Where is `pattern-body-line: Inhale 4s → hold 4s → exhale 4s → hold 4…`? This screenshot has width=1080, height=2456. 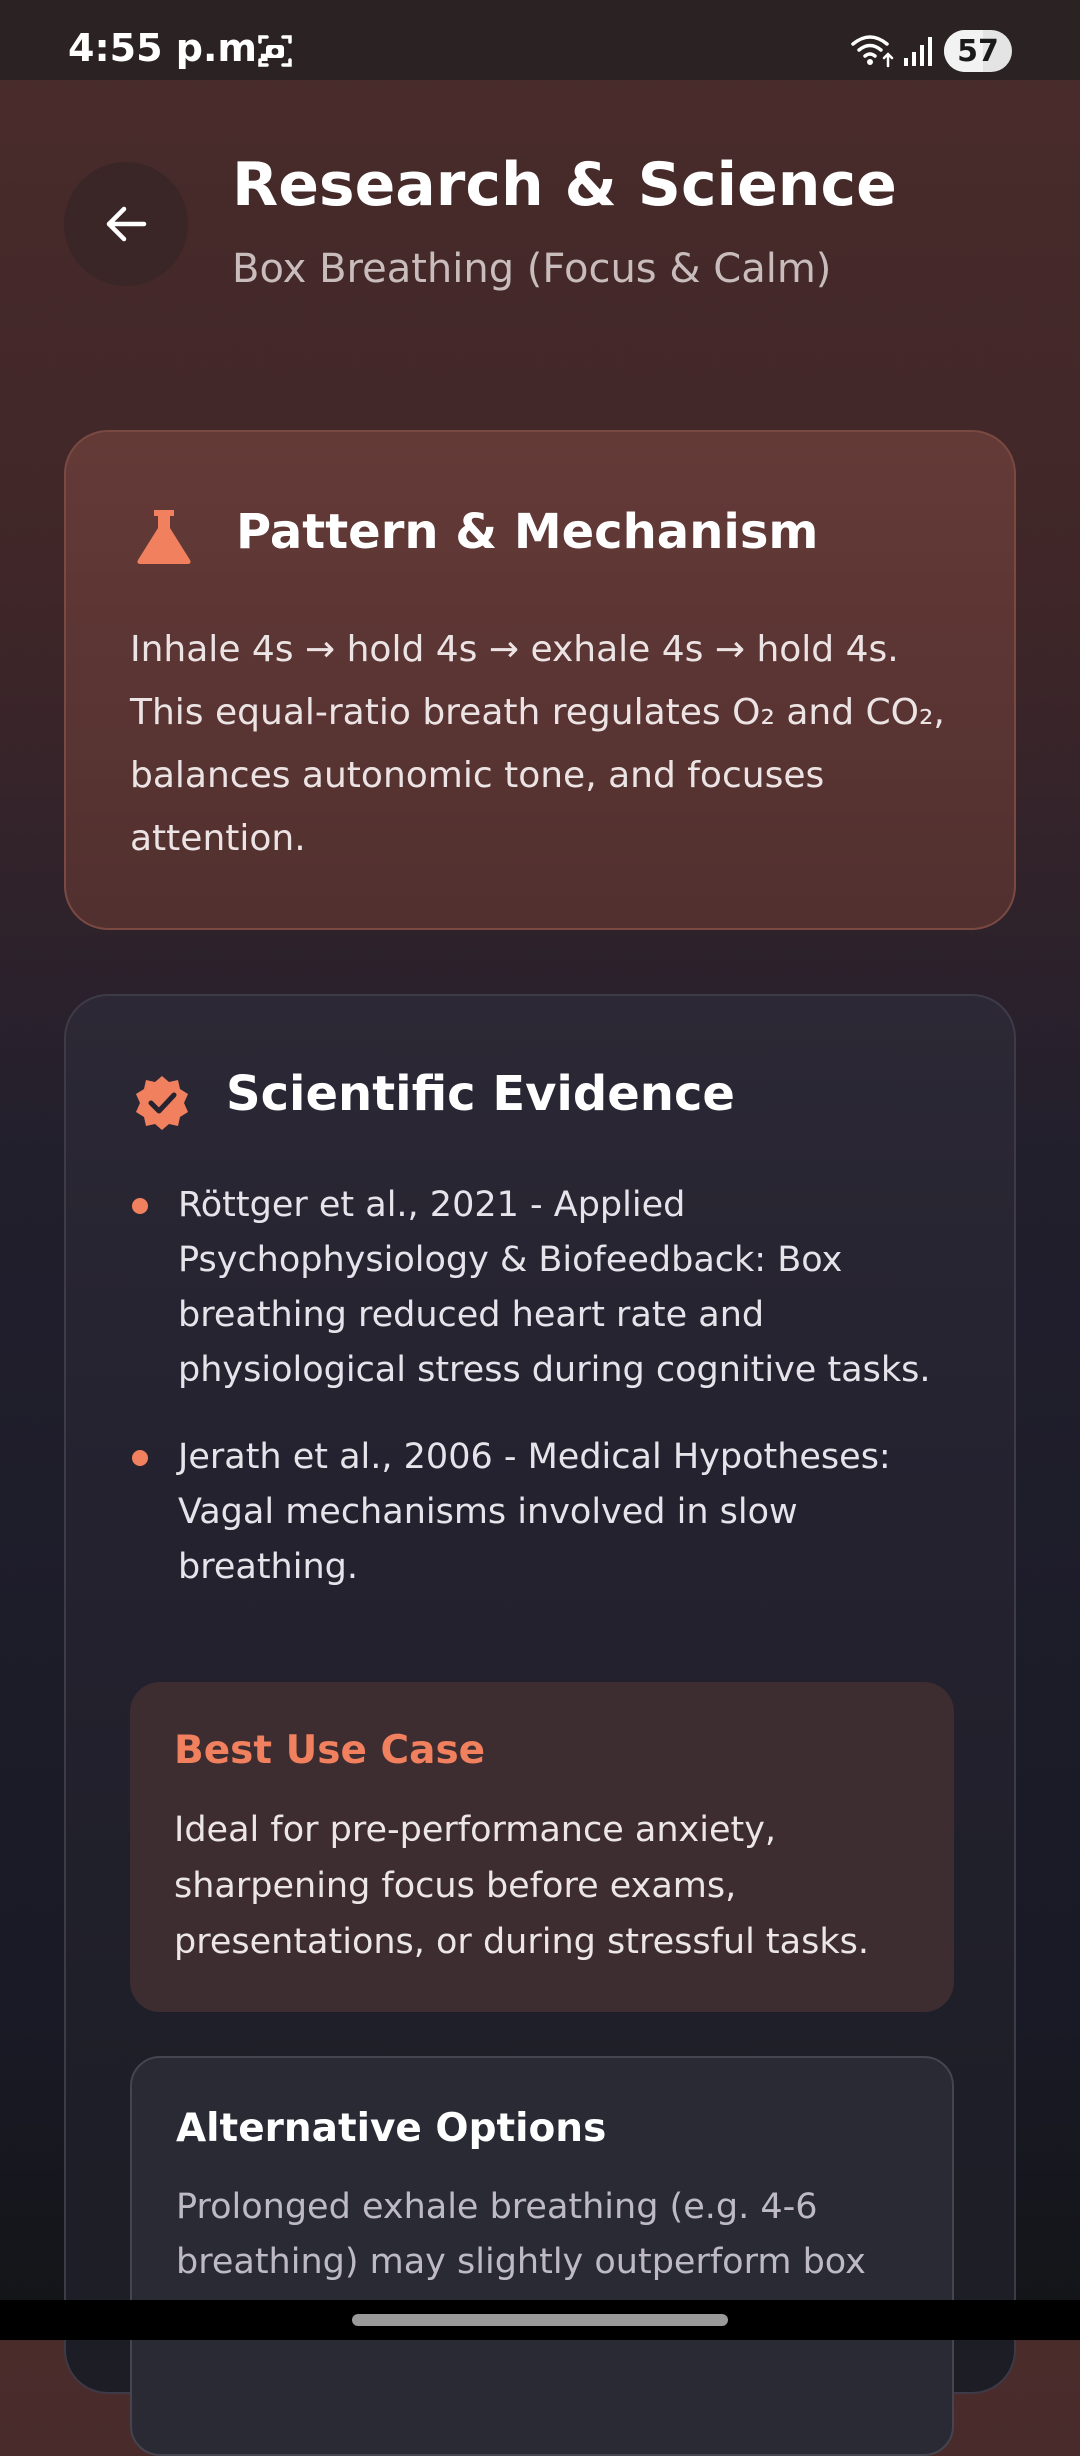
pattern-body-line: Inhale 4s → hold 4s → exhale 4s → hold 4… is located at coordinates (514, 649).